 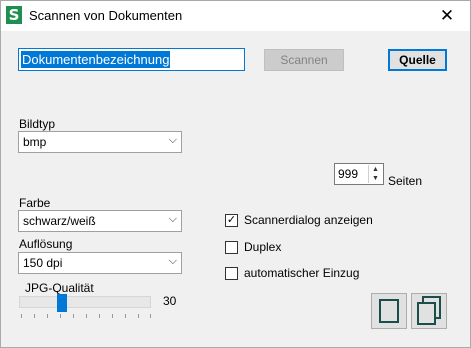 What do you see at coordinates (43, 263) in the screenshot?
I see `aufloesung-value: 150 dpi` at bounding box center [43, 263].